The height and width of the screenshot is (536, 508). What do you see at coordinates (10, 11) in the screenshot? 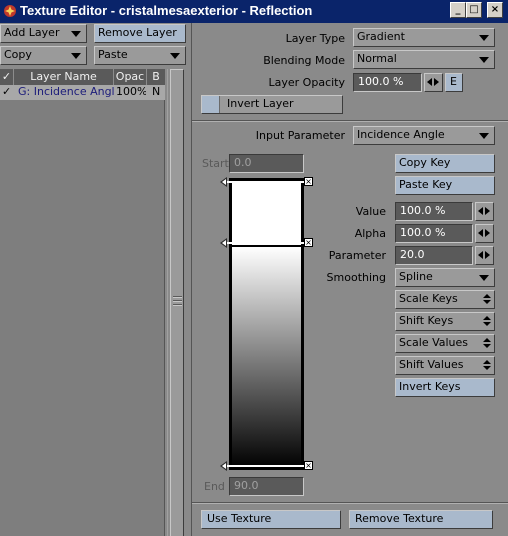
I see `app-logo-icon` at bounding box center [10, 11].